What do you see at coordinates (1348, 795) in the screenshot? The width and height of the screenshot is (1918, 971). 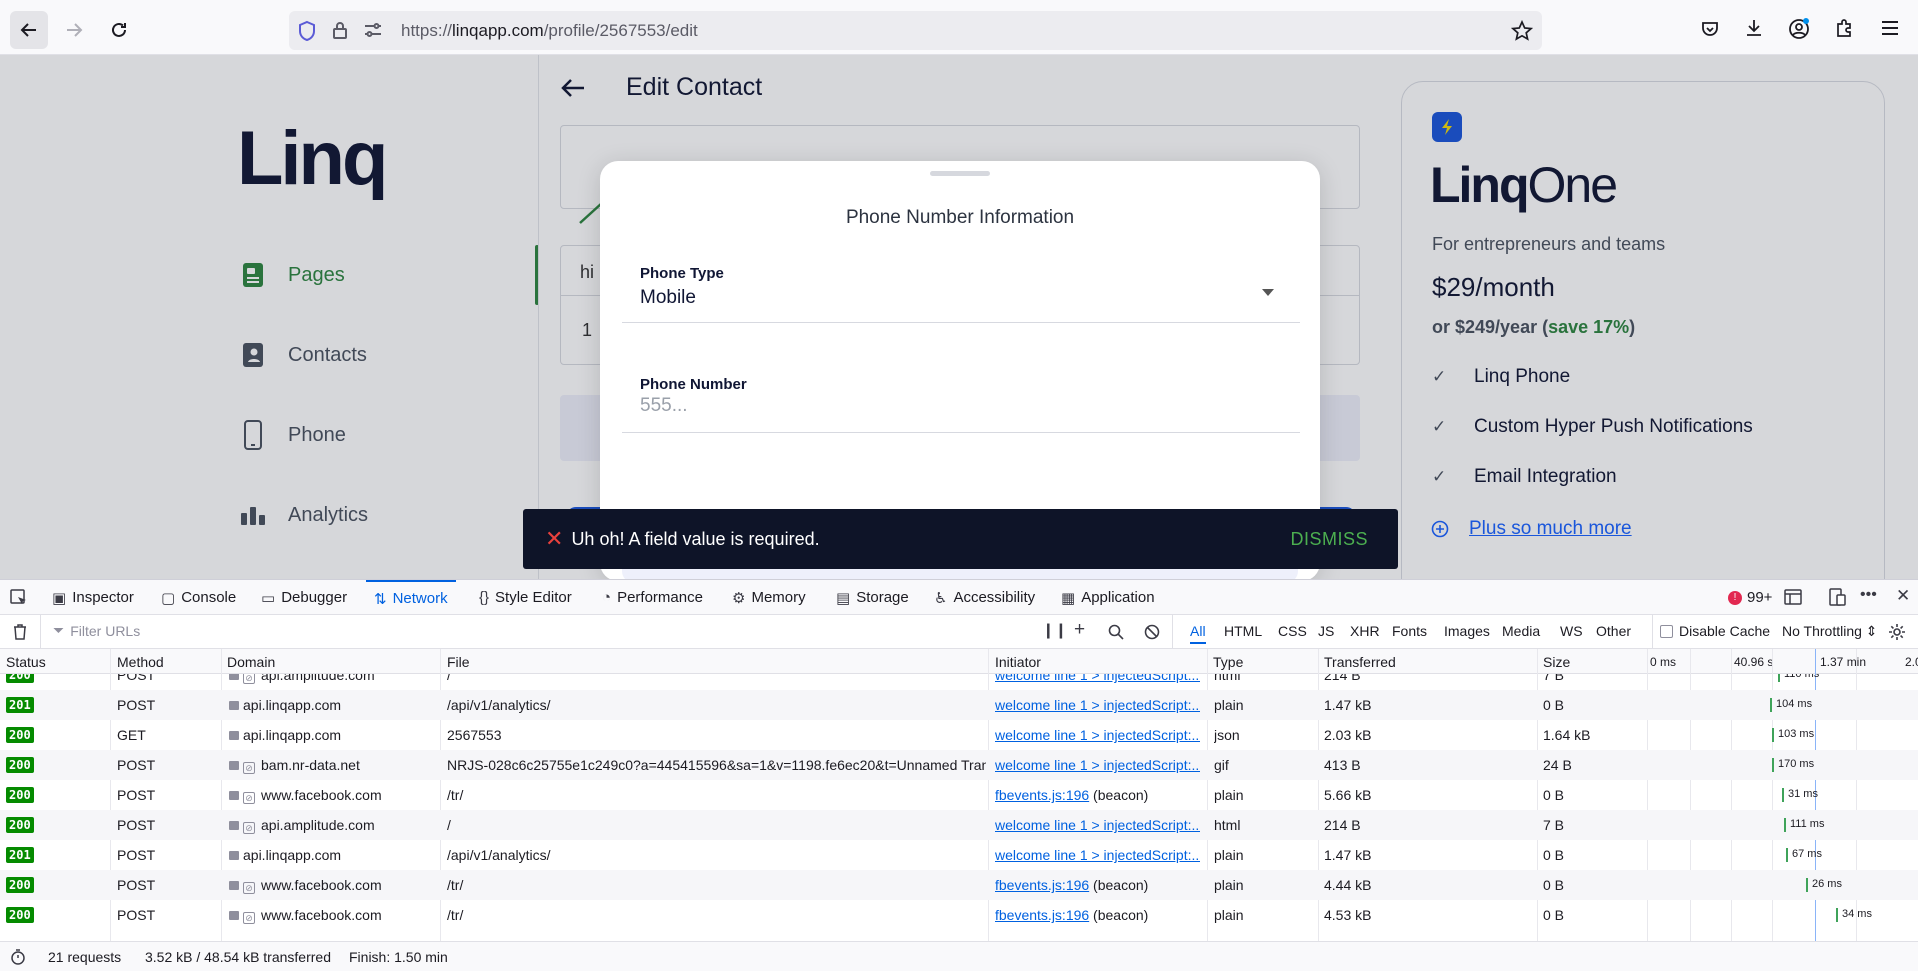 I see `request-transferred: 5.66 kB` at bounding box center [1348, 795].